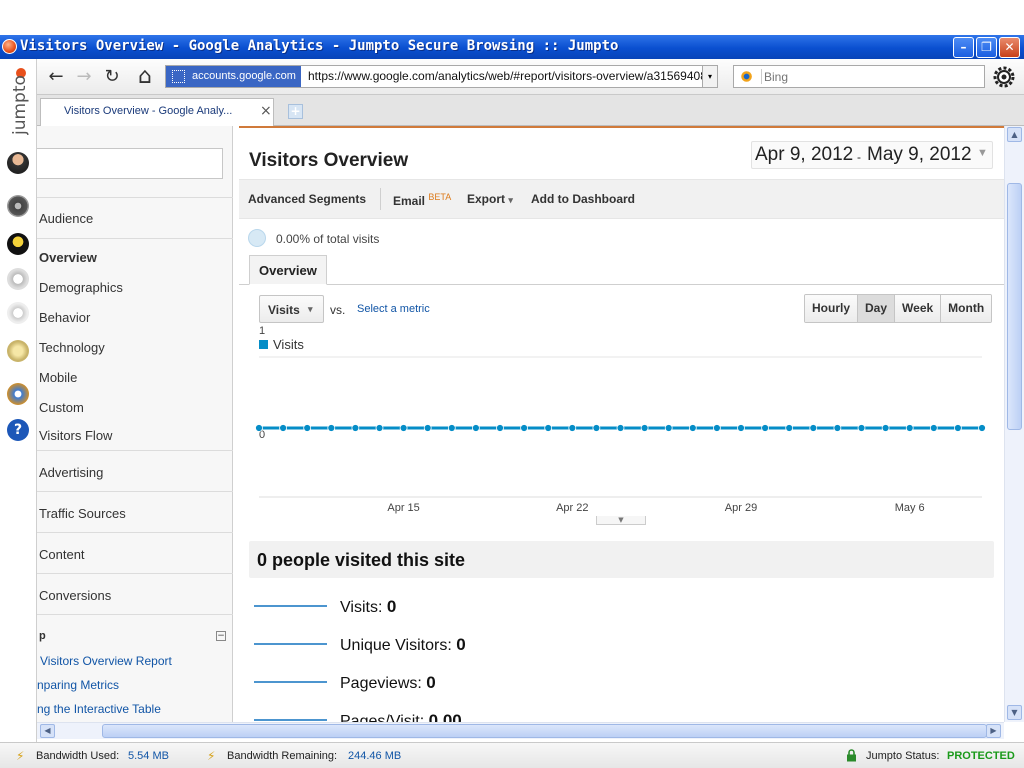 The height and width of the screenshot is (768, 1024). What do you see at coordinates (510, 200) in the screenshot?
I see `export-caret-icon: ▾` at bounding box center [510, 200].